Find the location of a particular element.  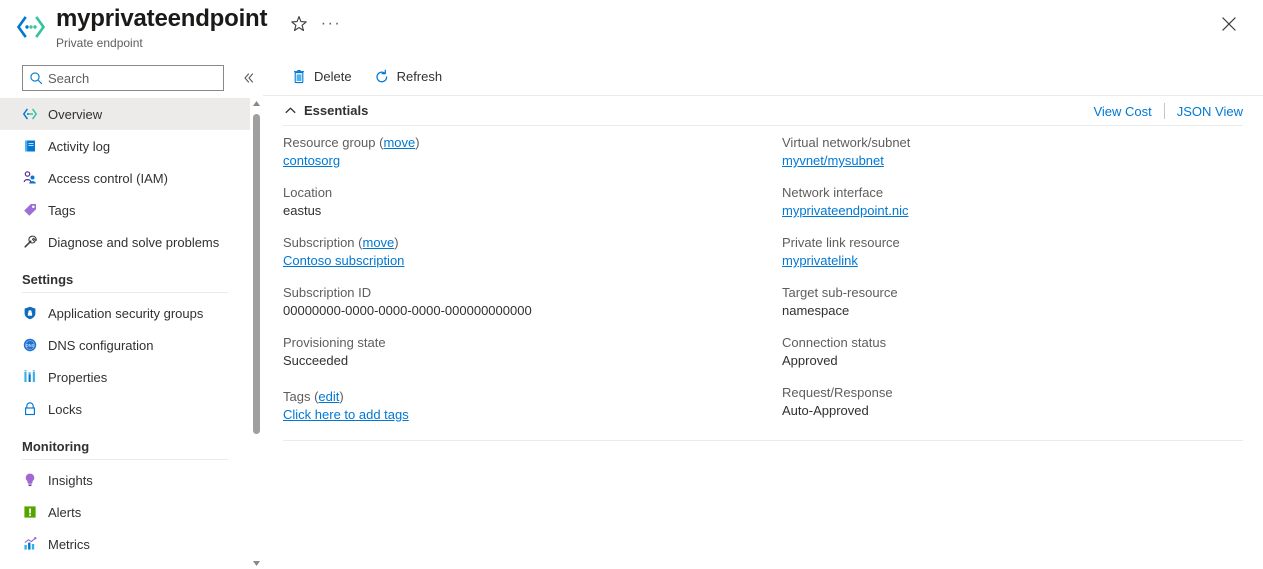

sidebar-item-overview: Overview is located at coordinates (125, 114).